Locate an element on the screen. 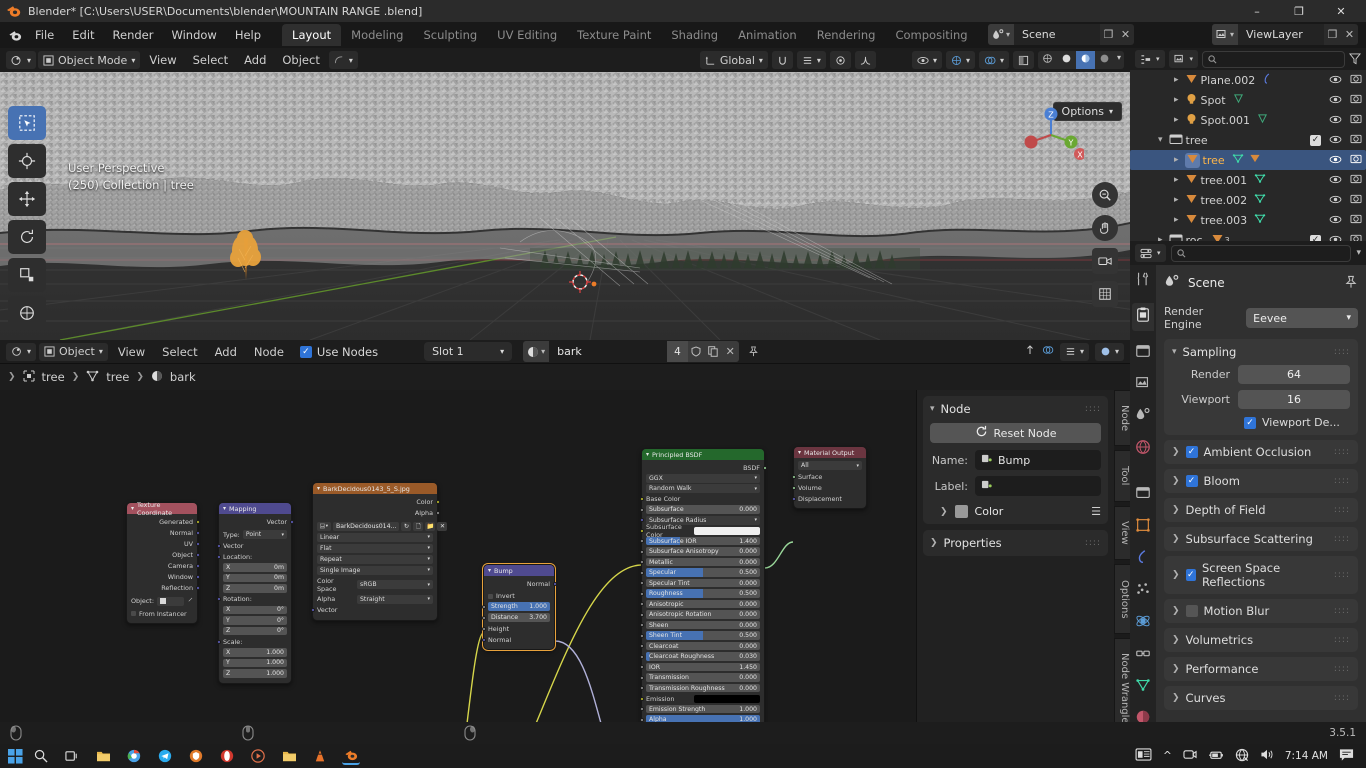  properties-options-chevron-icon: ▾ is located at coordinates (1358, 253).